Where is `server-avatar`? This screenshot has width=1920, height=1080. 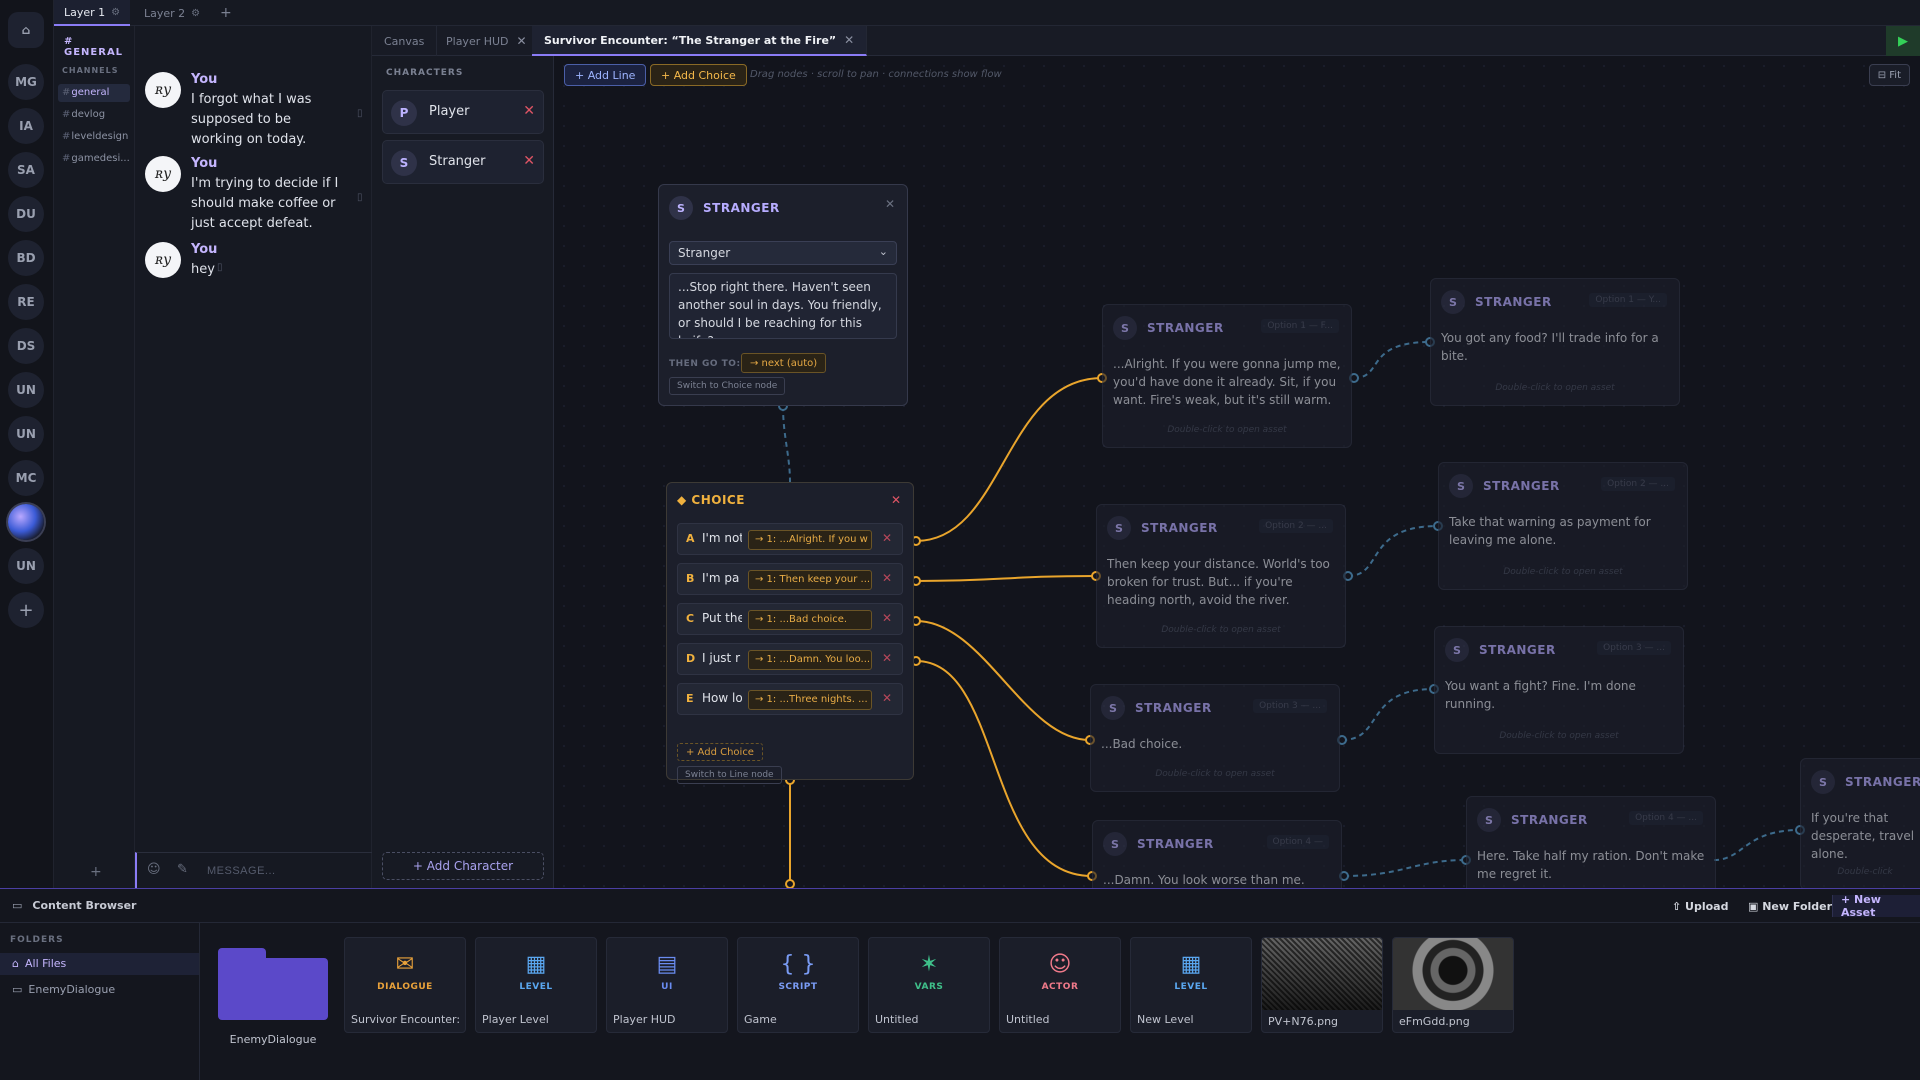 server-avatar is located at coordinates (26, 522).